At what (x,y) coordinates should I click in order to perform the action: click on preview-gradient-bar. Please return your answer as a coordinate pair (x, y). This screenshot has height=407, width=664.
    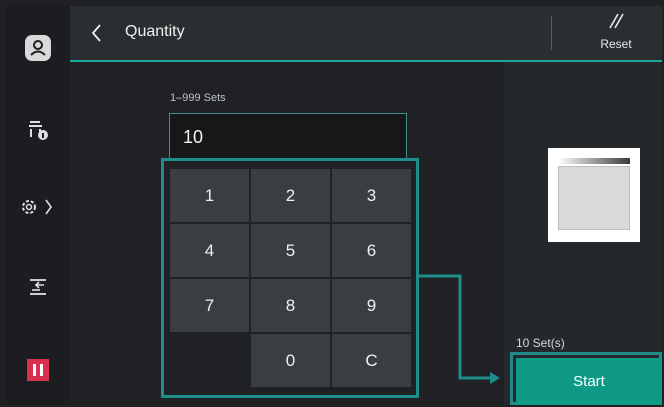
    Looking at the image, I should click on (594, 161).